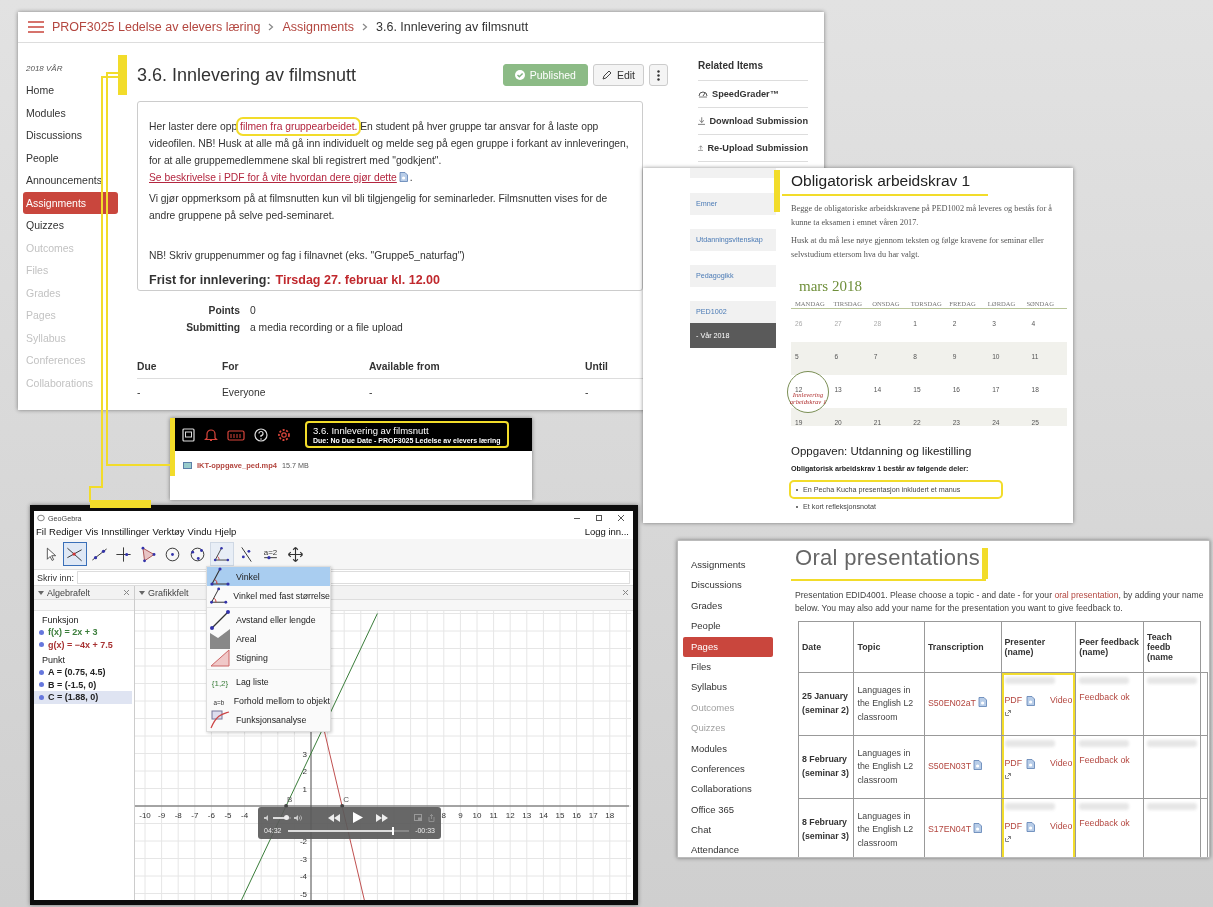  What do you see at coordinates (826, 704) in the screenshot?
I see `table-cell: 25 January (seminar 2)` at bounding box center [826, 704].